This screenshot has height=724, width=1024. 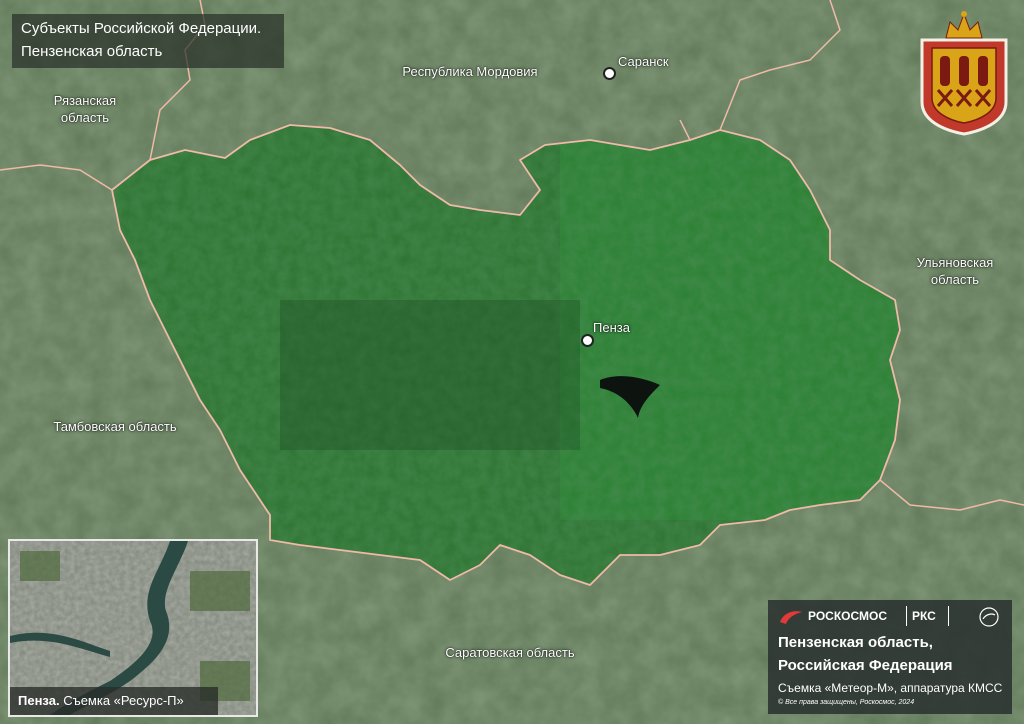 I want to click on saransk-dot-icon, so click(x=609, y=73).